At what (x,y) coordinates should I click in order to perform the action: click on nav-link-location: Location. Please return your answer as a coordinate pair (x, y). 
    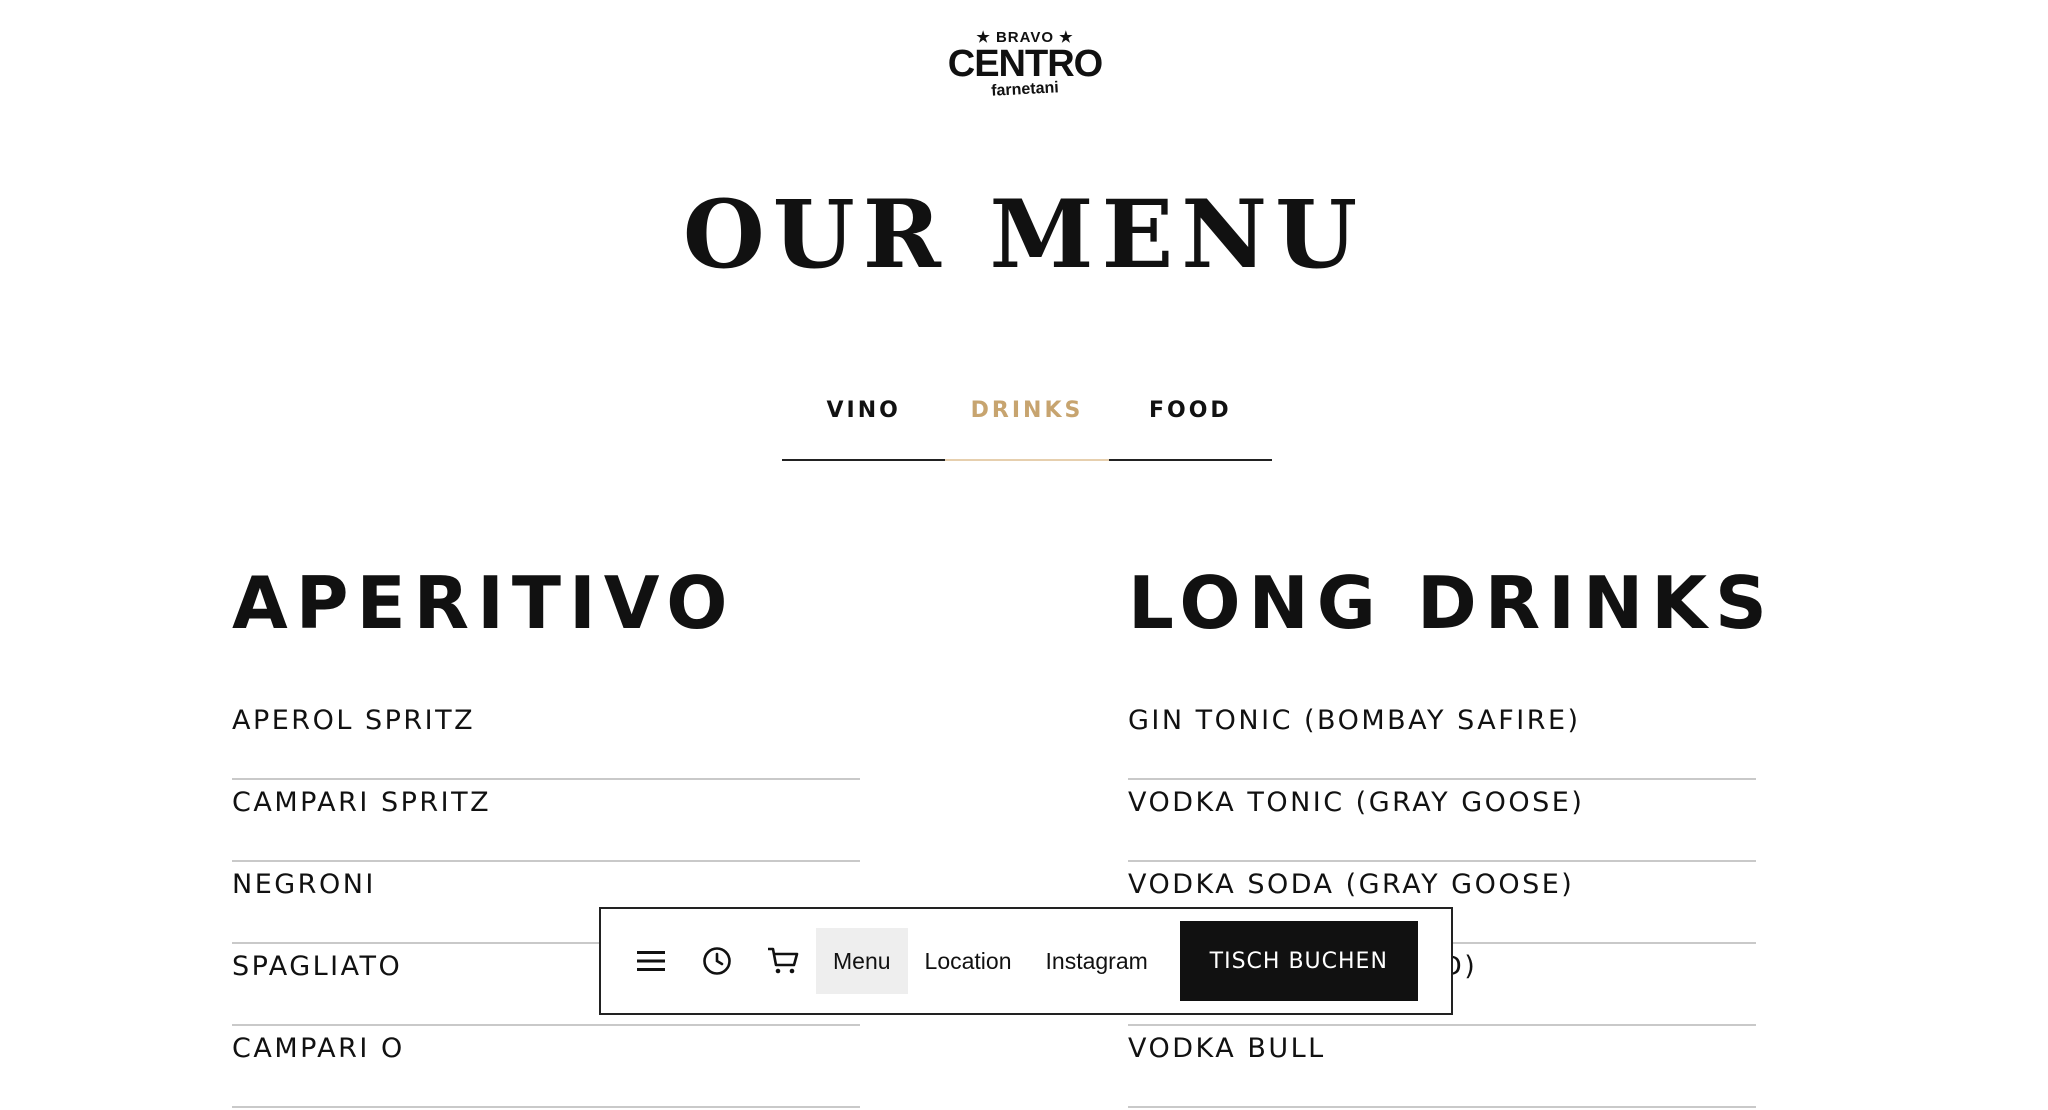
    Looking at the image, I should click on (968, 961).